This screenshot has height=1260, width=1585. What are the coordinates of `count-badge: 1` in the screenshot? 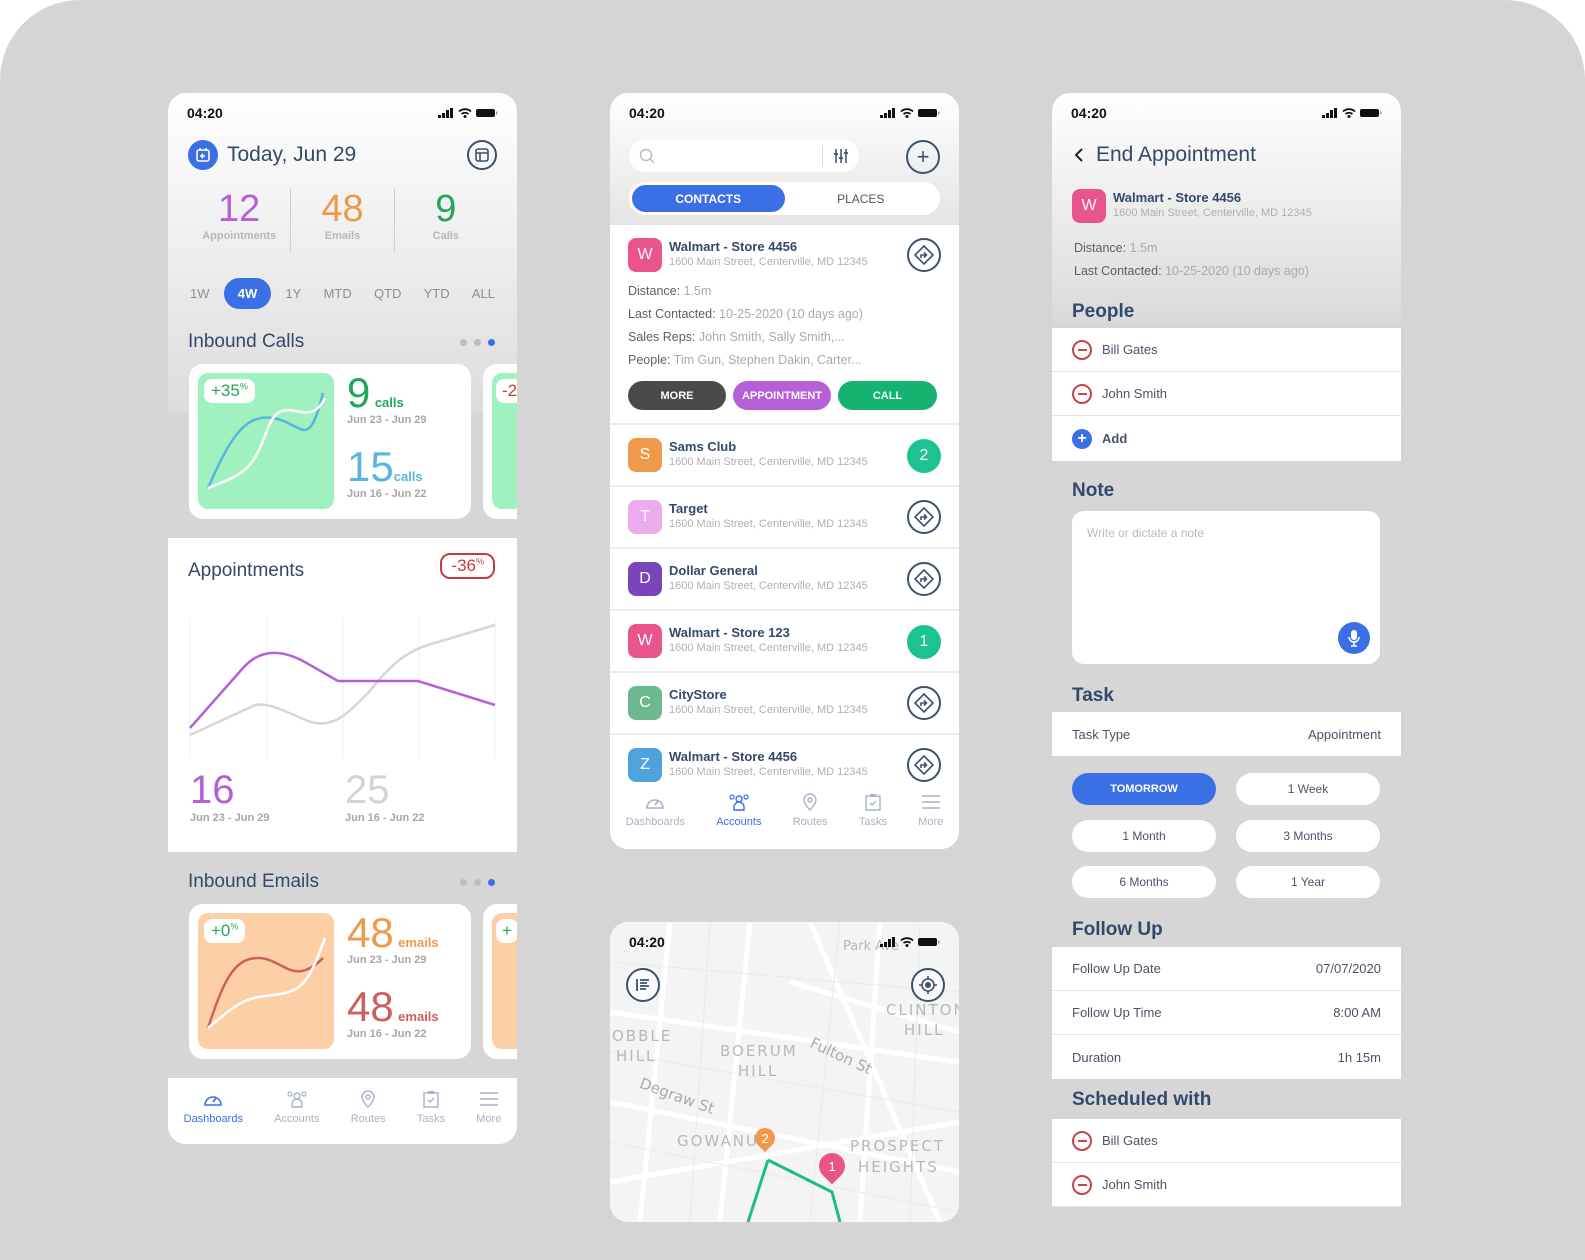 It's located at (924, 642).